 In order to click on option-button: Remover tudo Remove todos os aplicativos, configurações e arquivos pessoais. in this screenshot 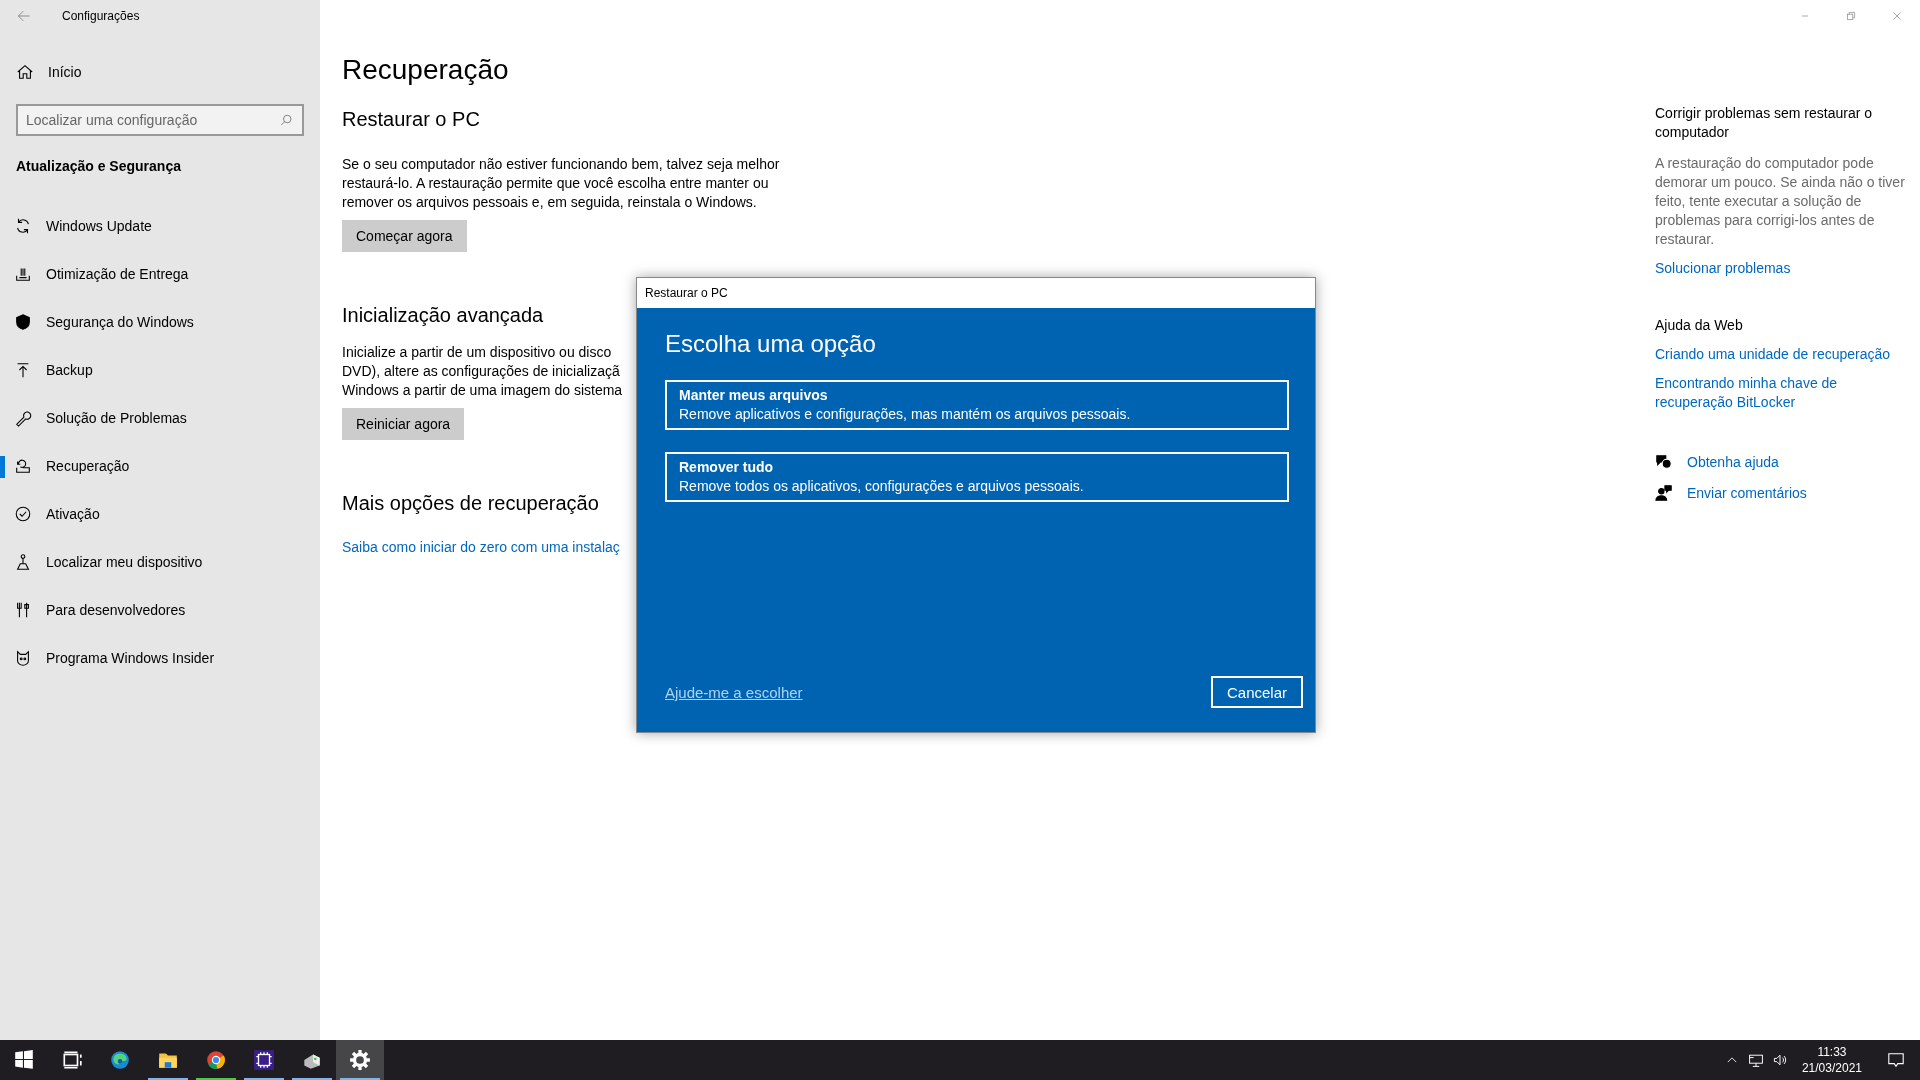, I will do `click(977, 477)`.